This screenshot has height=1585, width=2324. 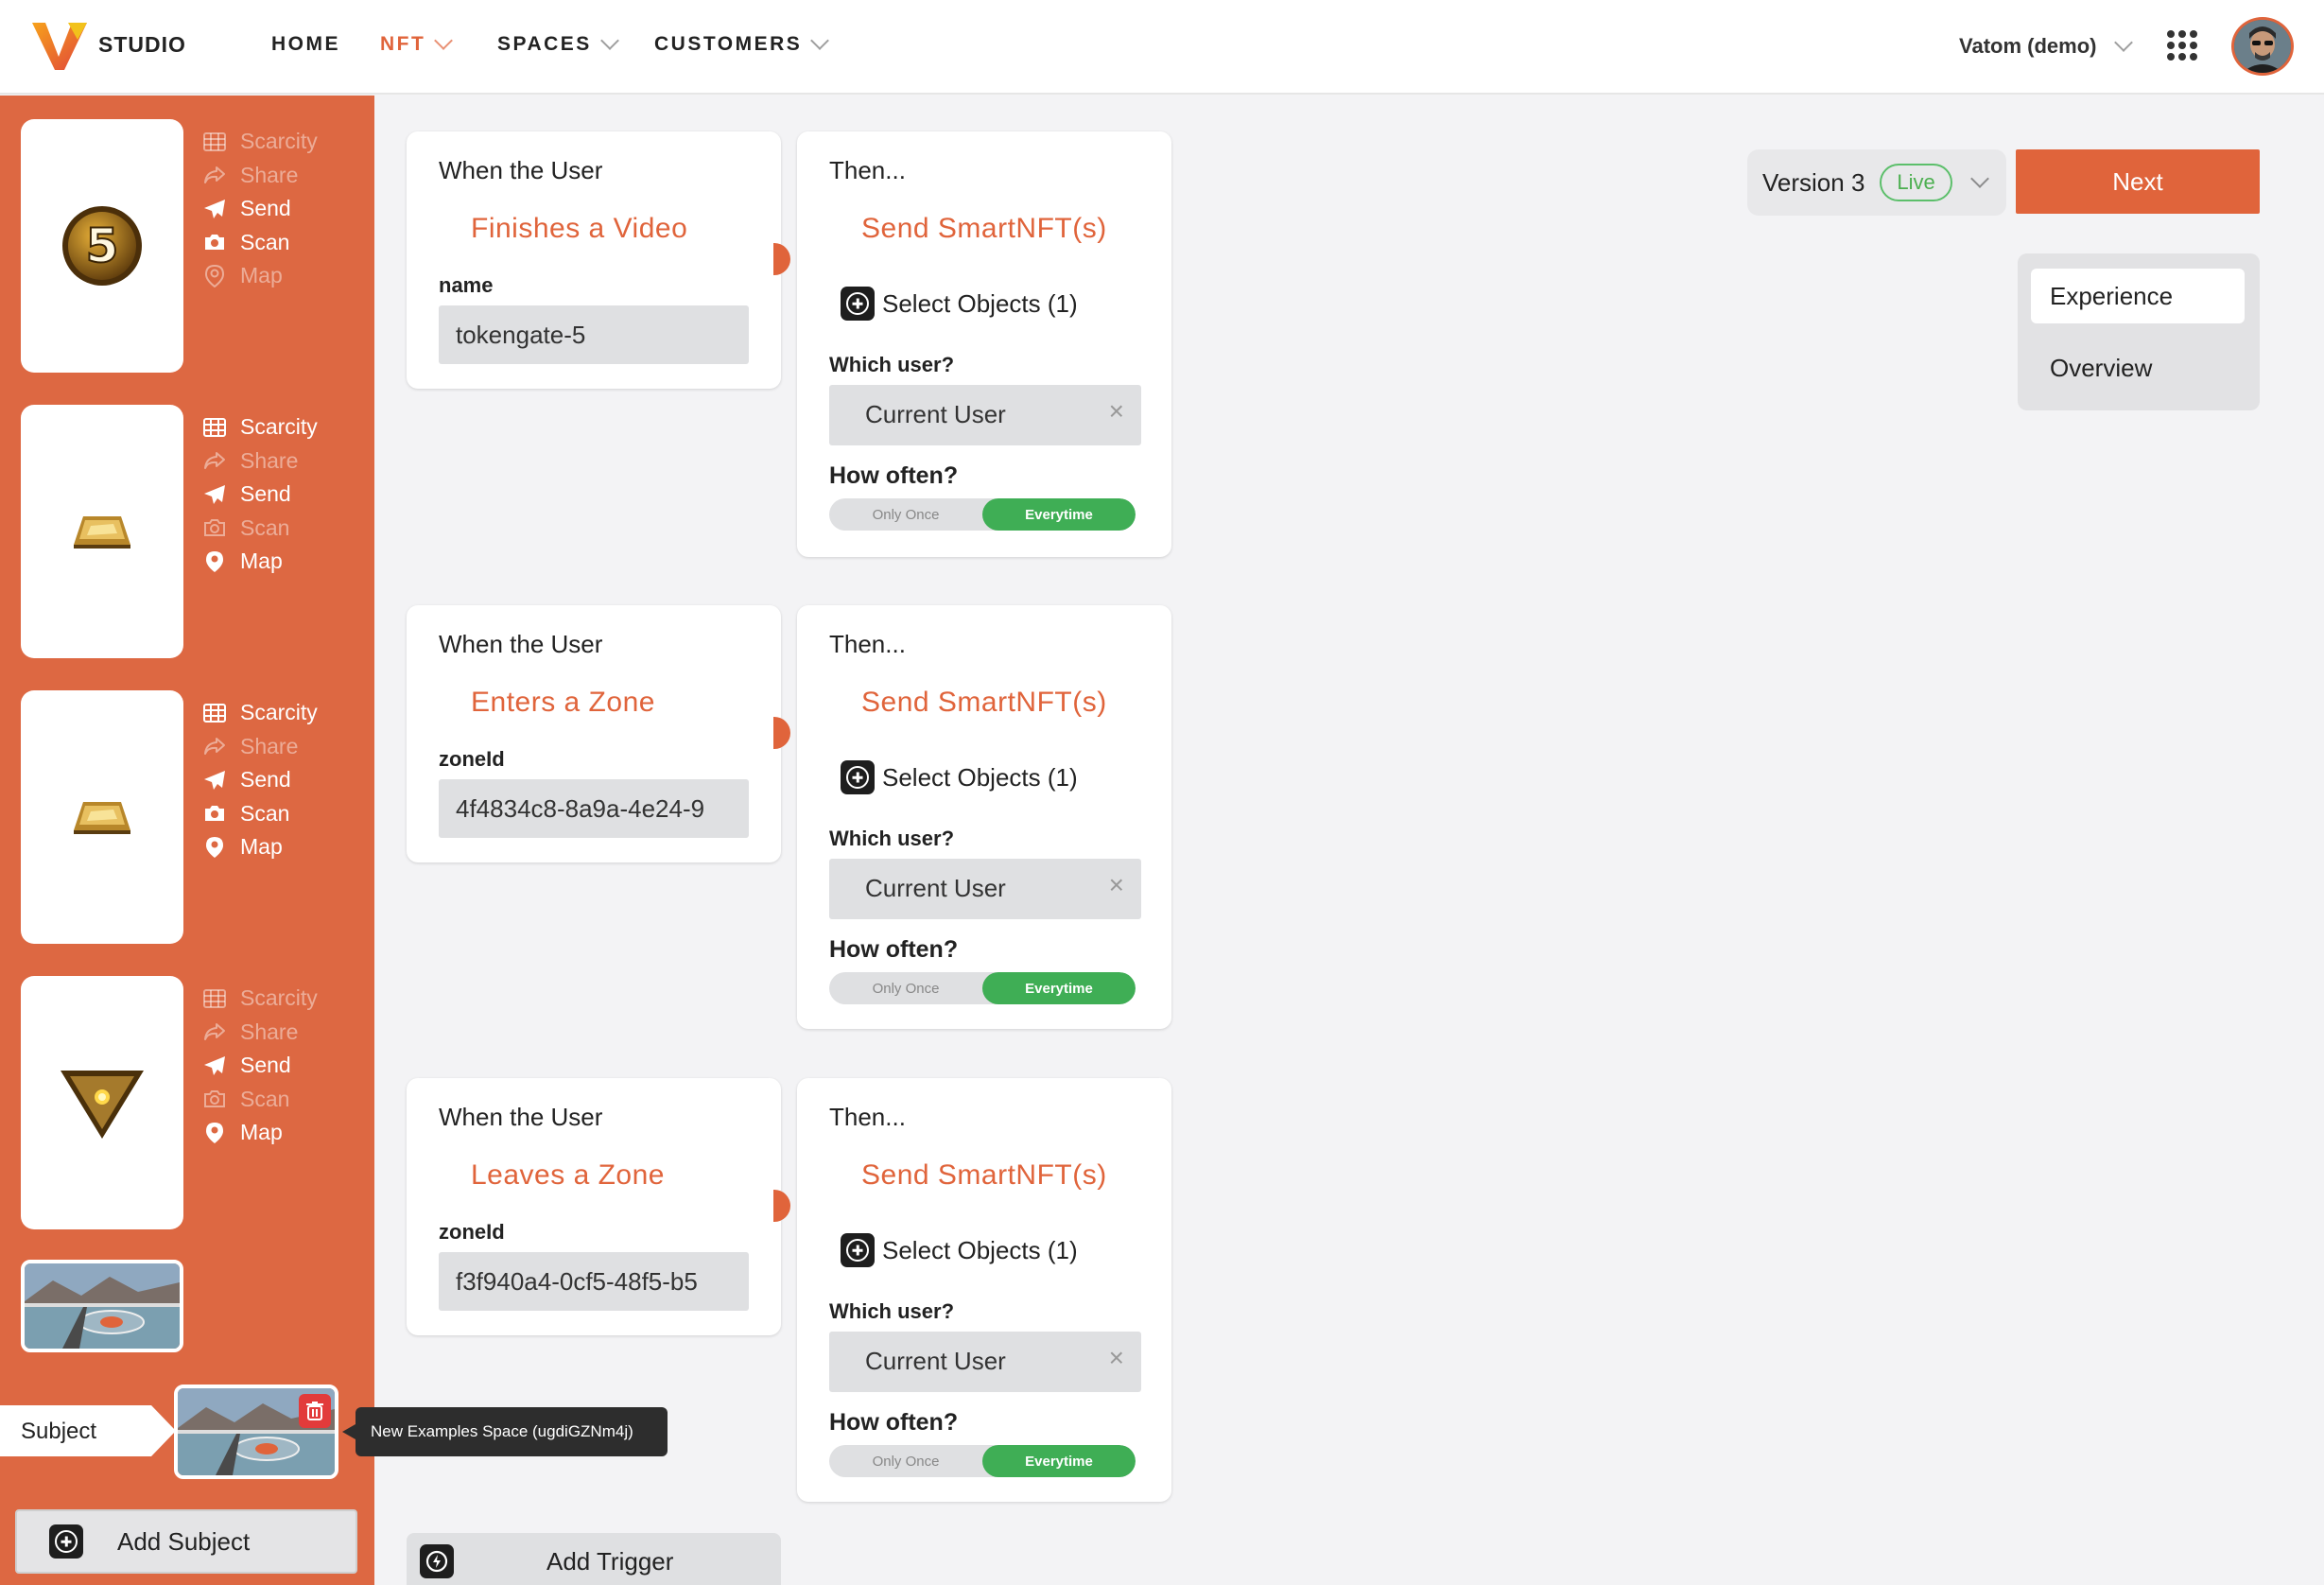 I want to click on nav-nft: NFT, so click(x=417, y=43).